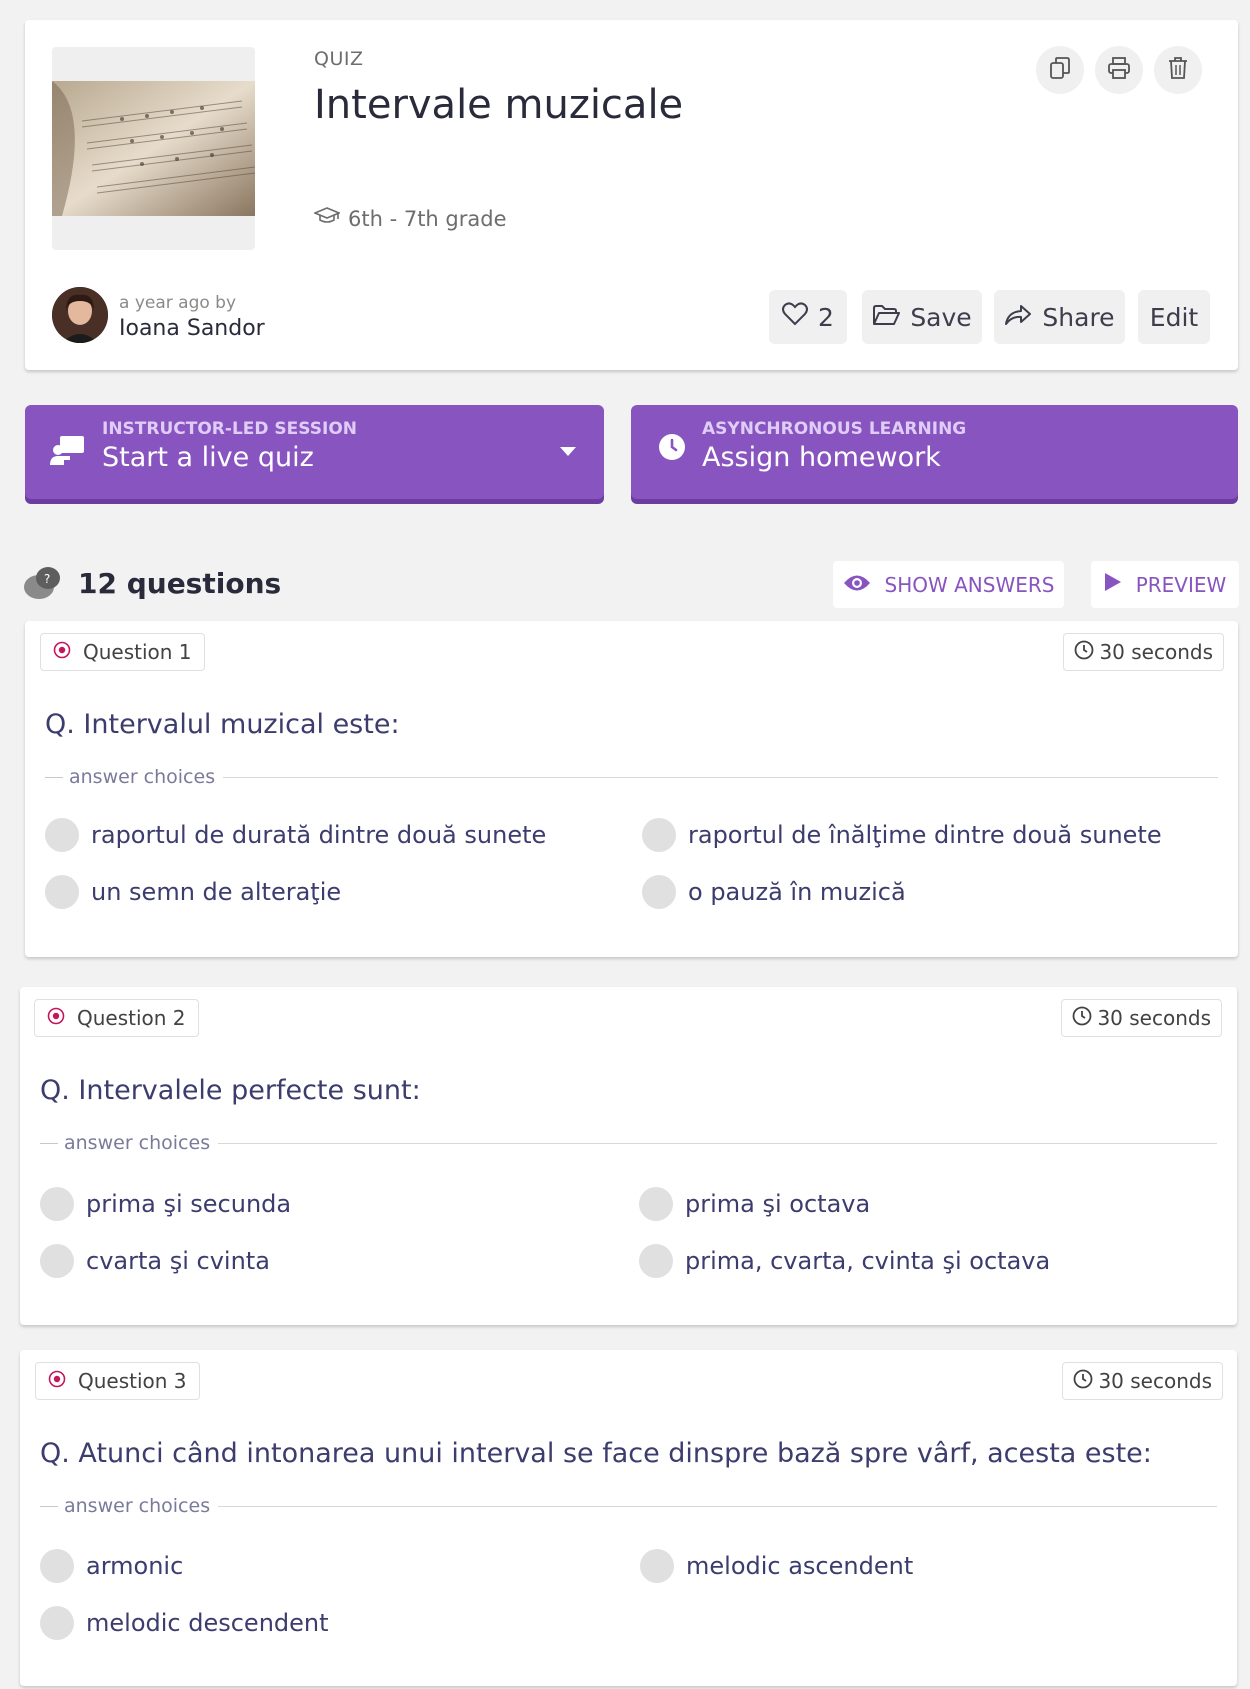 This screenshot has height=1689, width=1250. What do you see at coordinates (1018, 317) in the screenshot?
I see `share-icon` at bounding box center [1018, 317].